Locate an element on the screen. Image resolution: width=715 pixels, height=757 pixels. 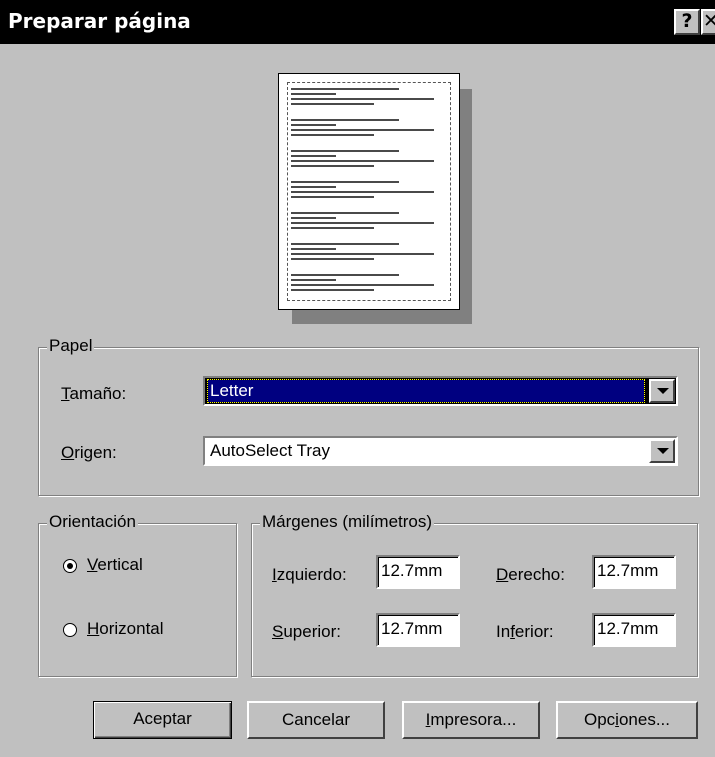
source-label: Origen: is located at coordinates (89, 452).